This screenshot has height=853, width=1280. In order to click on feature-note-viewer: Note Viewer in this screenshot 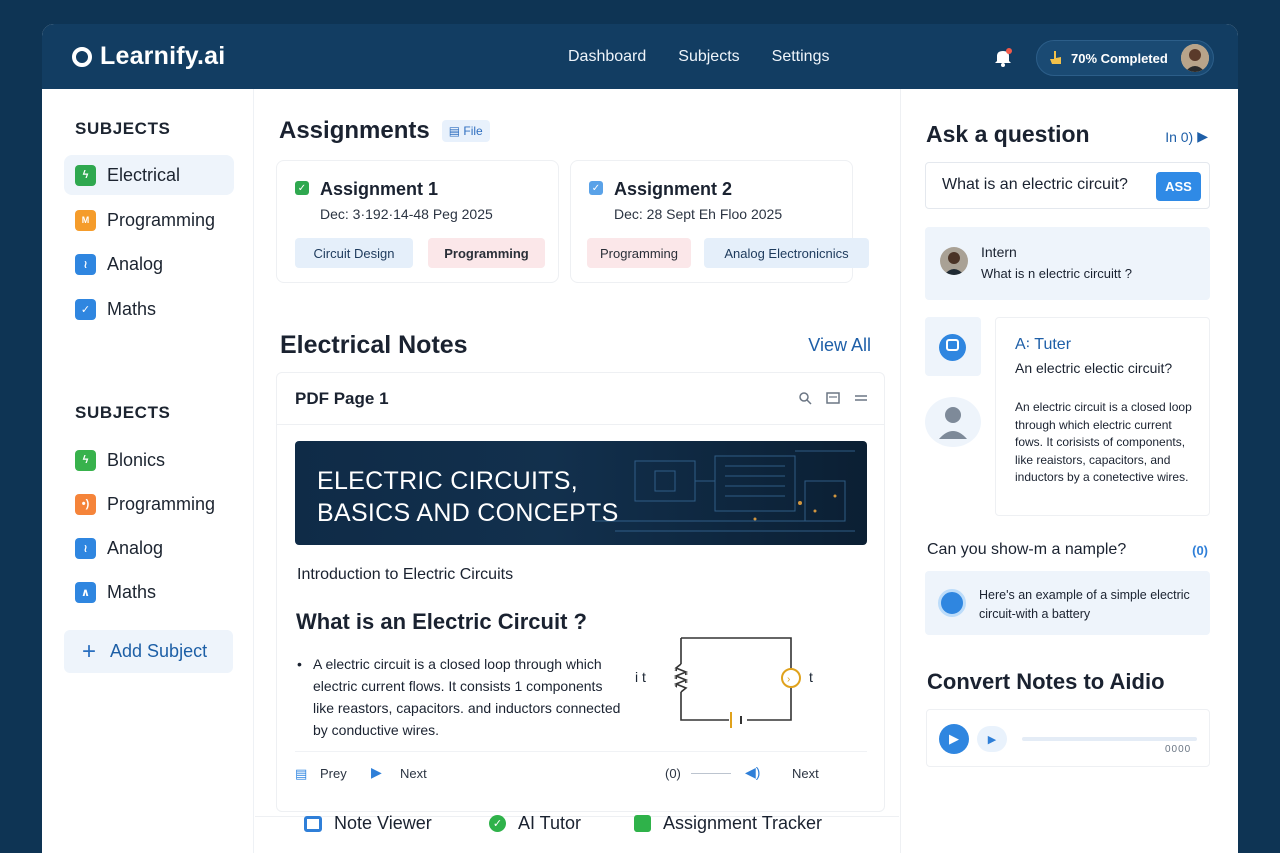, I will do `click(368, 823)`.